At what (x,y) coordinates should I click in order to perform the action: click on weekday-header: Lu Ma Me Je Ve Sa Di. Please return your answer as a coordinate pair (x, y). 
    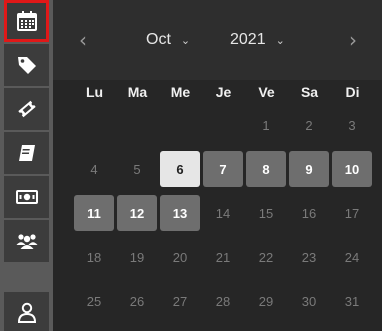
    Looking at the image, I should click on (223, 87).